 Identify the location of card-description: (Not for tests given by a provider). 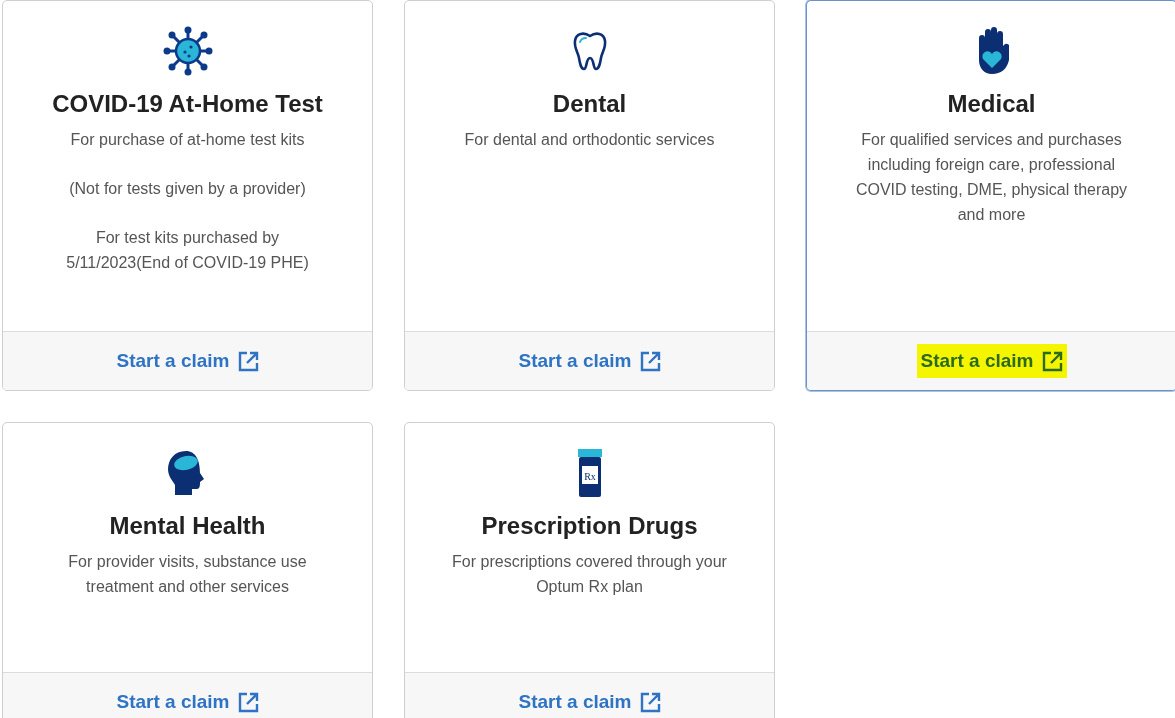
(187, 189).